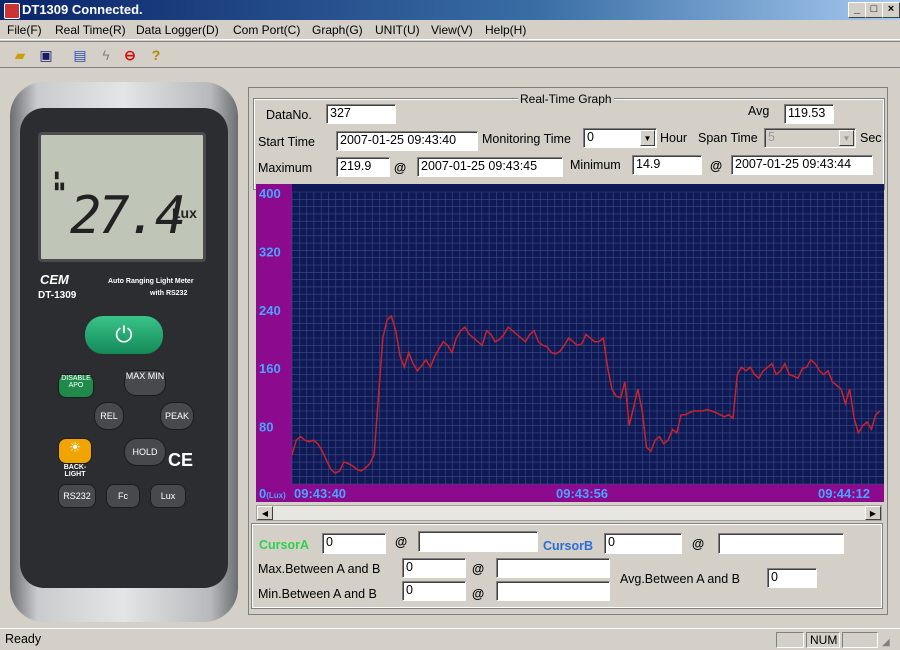 The width and height of the screenshot is (900, 650). Describe the element at coordinates (569, 513) in the screenshot. I see `chart-scrollbar: ◀ ▶` at that location.